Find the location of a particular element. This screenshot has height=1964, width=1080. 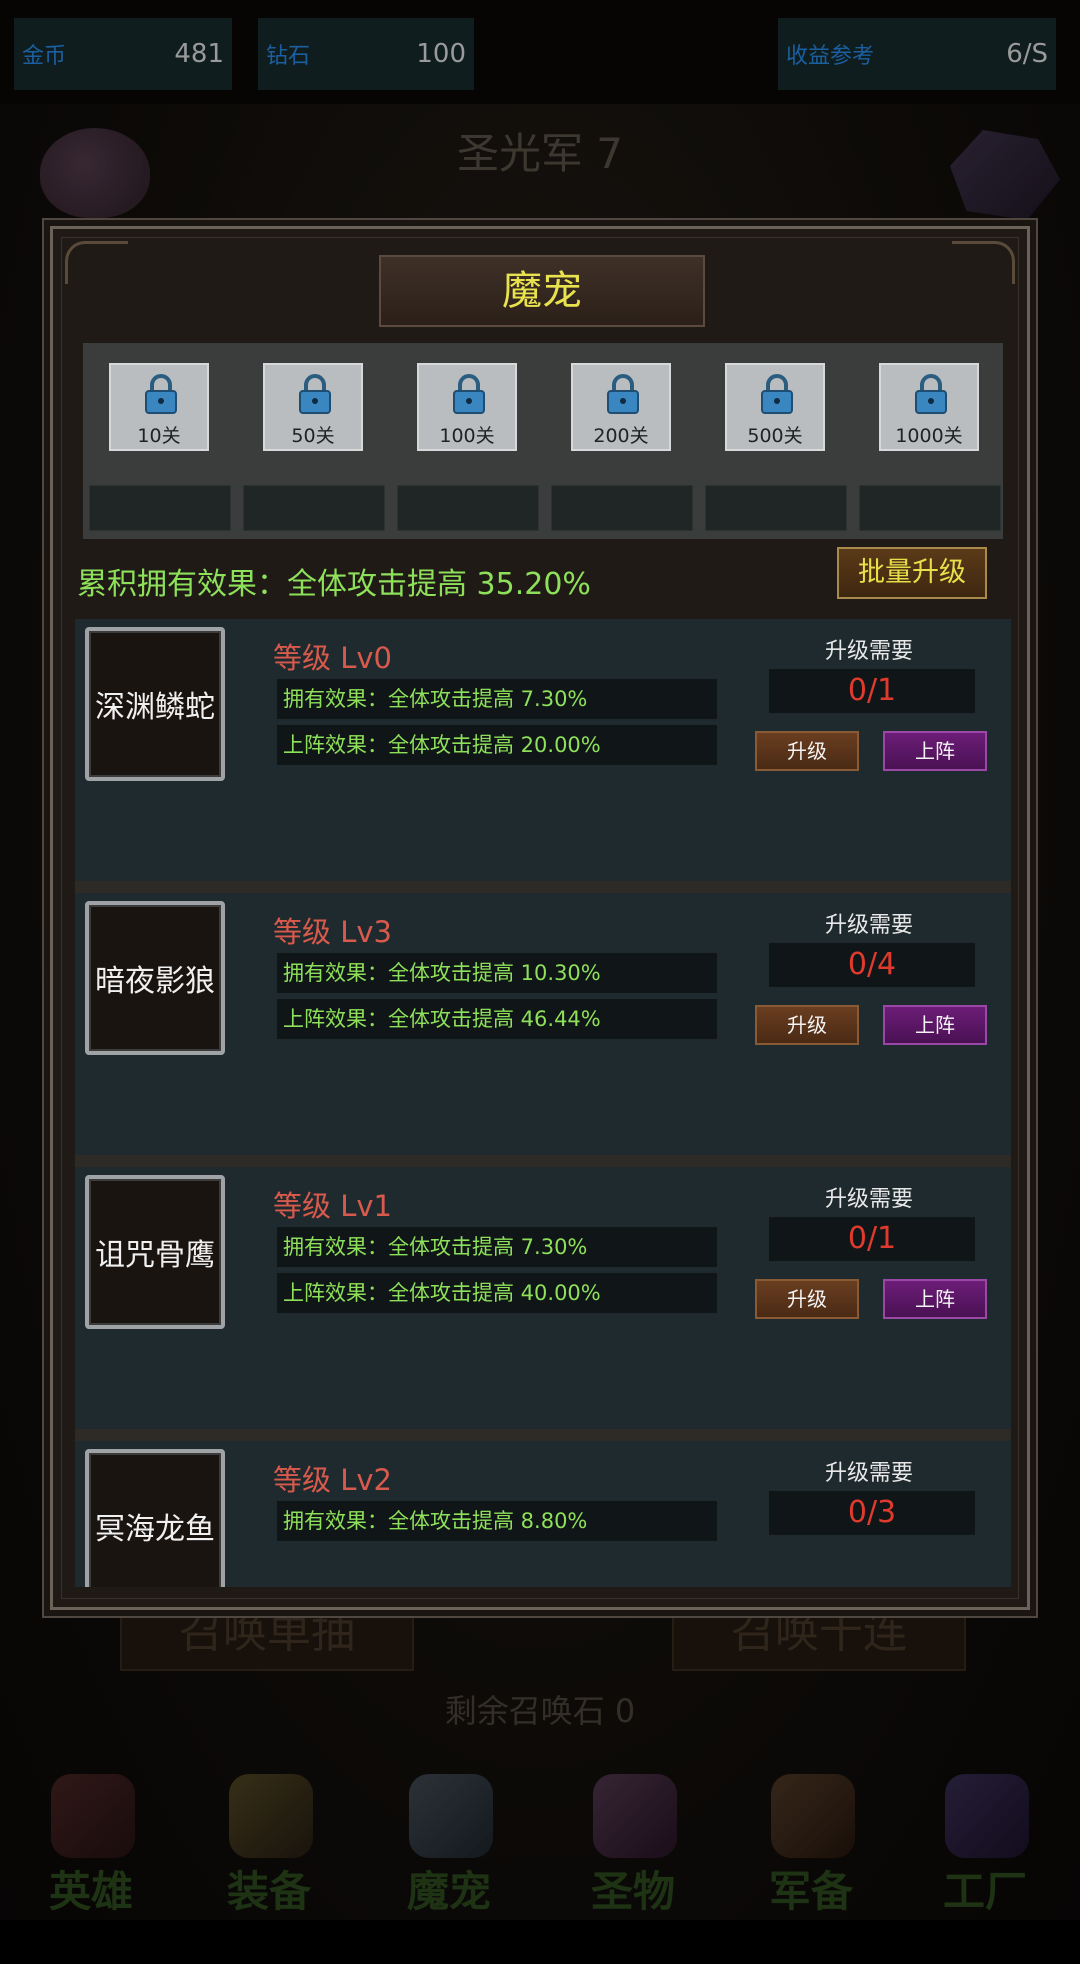

revenue-label: 收益参考 is located at coordinates (830, 56).